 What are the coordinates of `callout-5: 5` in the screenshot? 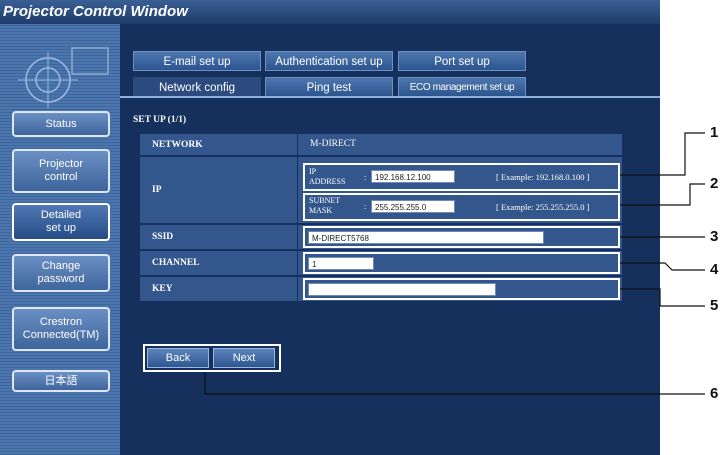 It's located at (714, 305).